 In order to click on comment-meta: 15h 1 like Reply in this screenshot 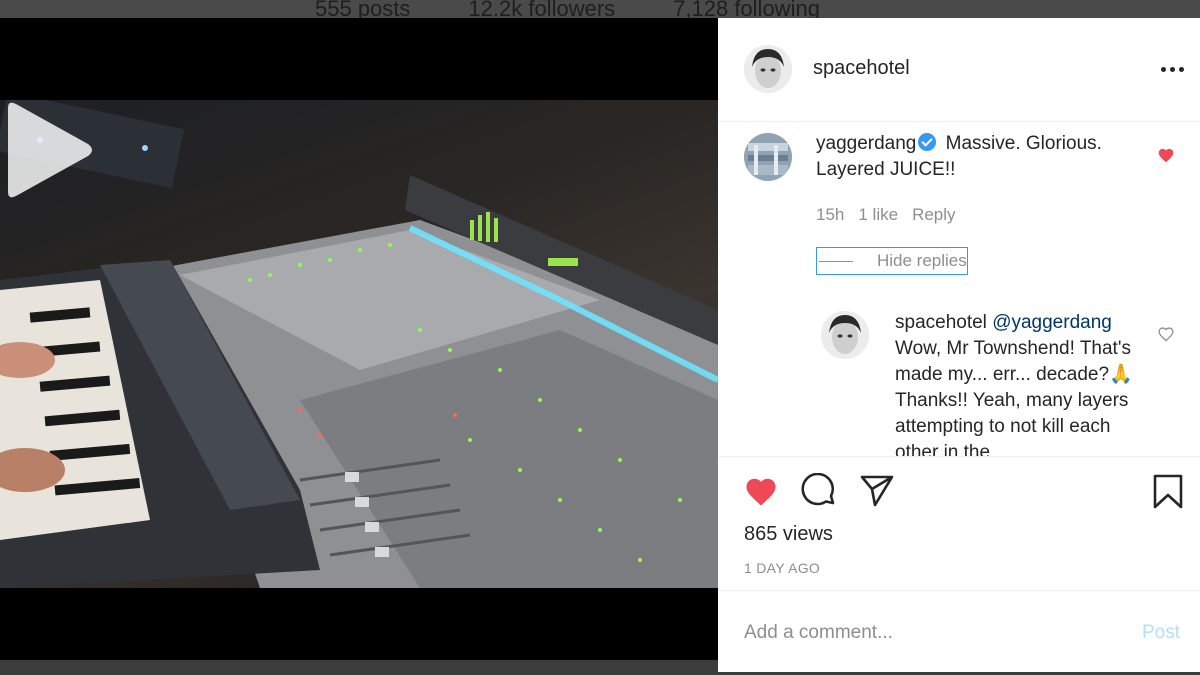, I will do `click(886, 215)`.